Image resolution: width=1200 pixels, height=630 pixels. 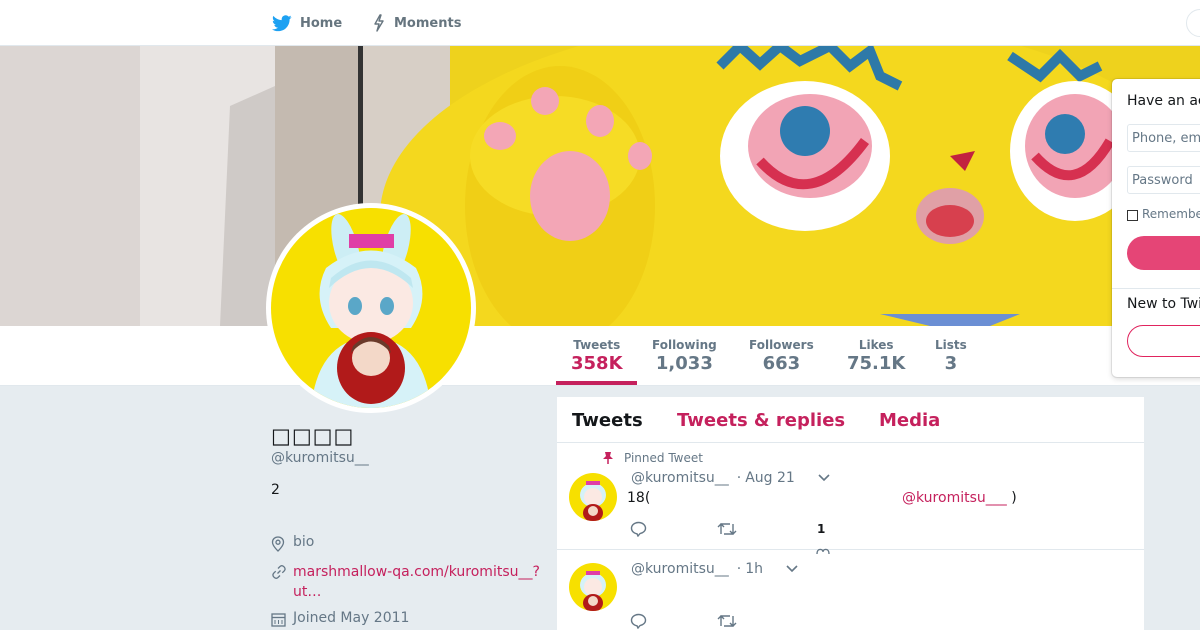 I want to click on lightning-icon, so click(x=379, y=23).